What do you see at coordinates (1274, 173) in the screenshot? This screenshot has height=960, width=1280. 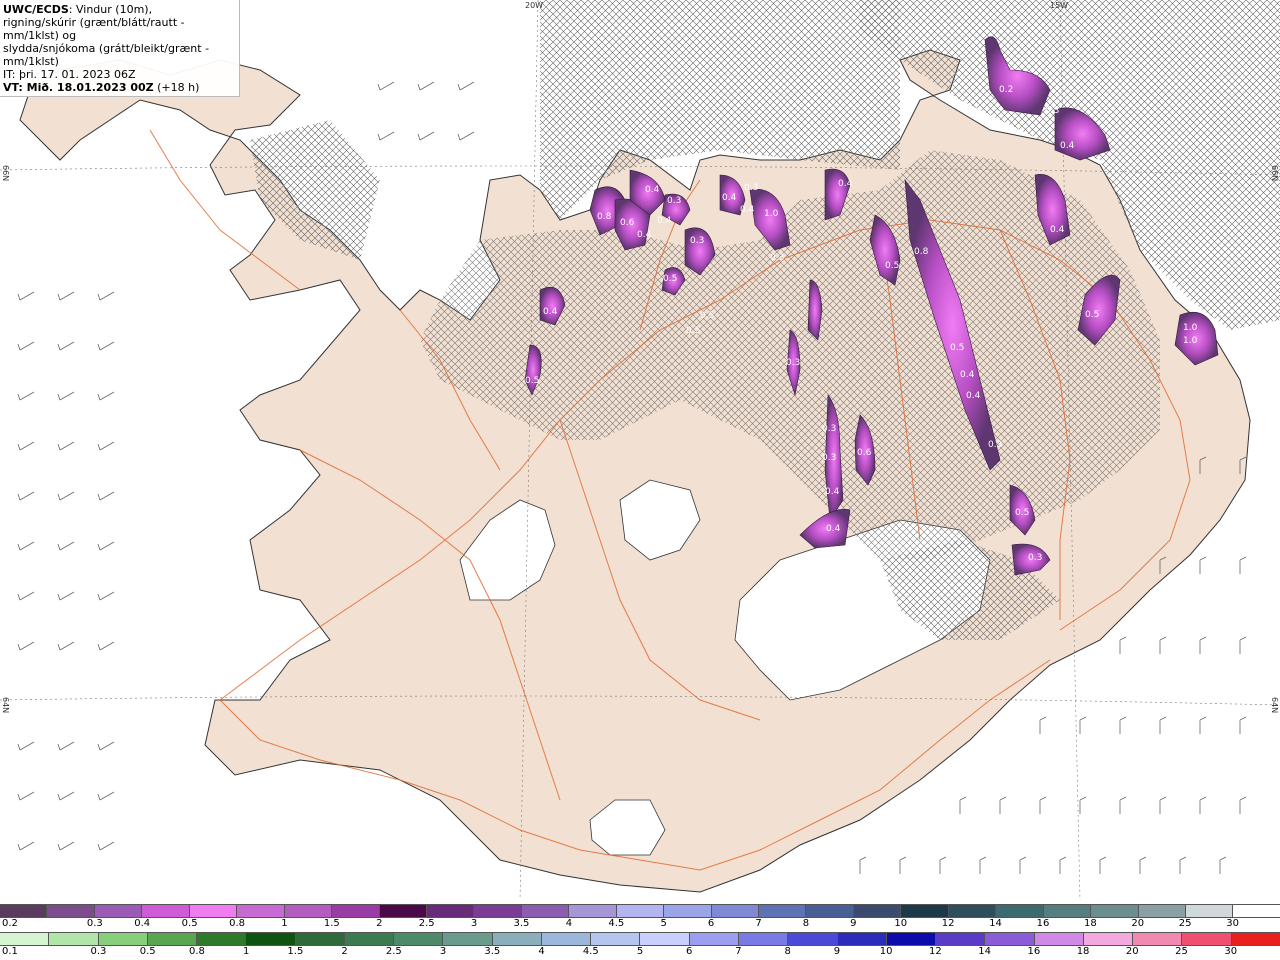 I see `lat-label-right-66n: 66N` at bounding box center [1274, 173].